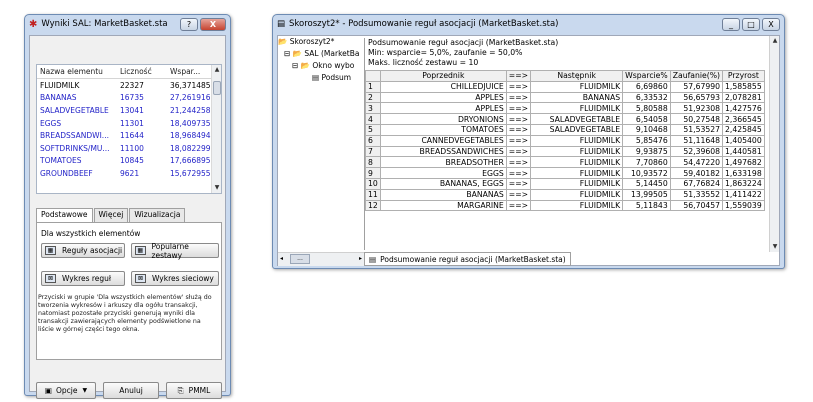 This screenshot has width=813, height=402. What do you see at coordinates (216, 70) in the screenshot?
I see `scroll-up-icon: ▲` at bounding box center [216, 70].